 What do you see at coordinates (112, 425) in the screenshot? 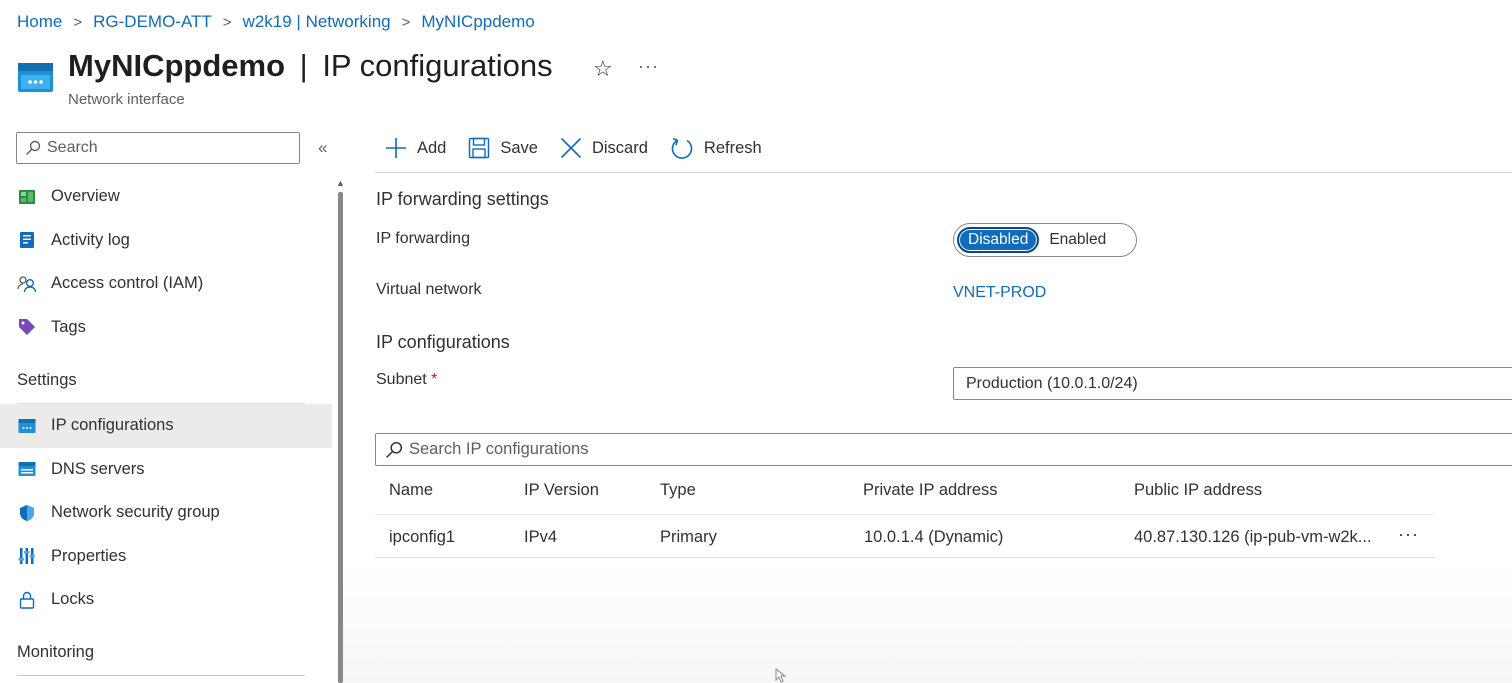
I see `sidebar-item-label: IP configurations` at bounding box center [112, 425].